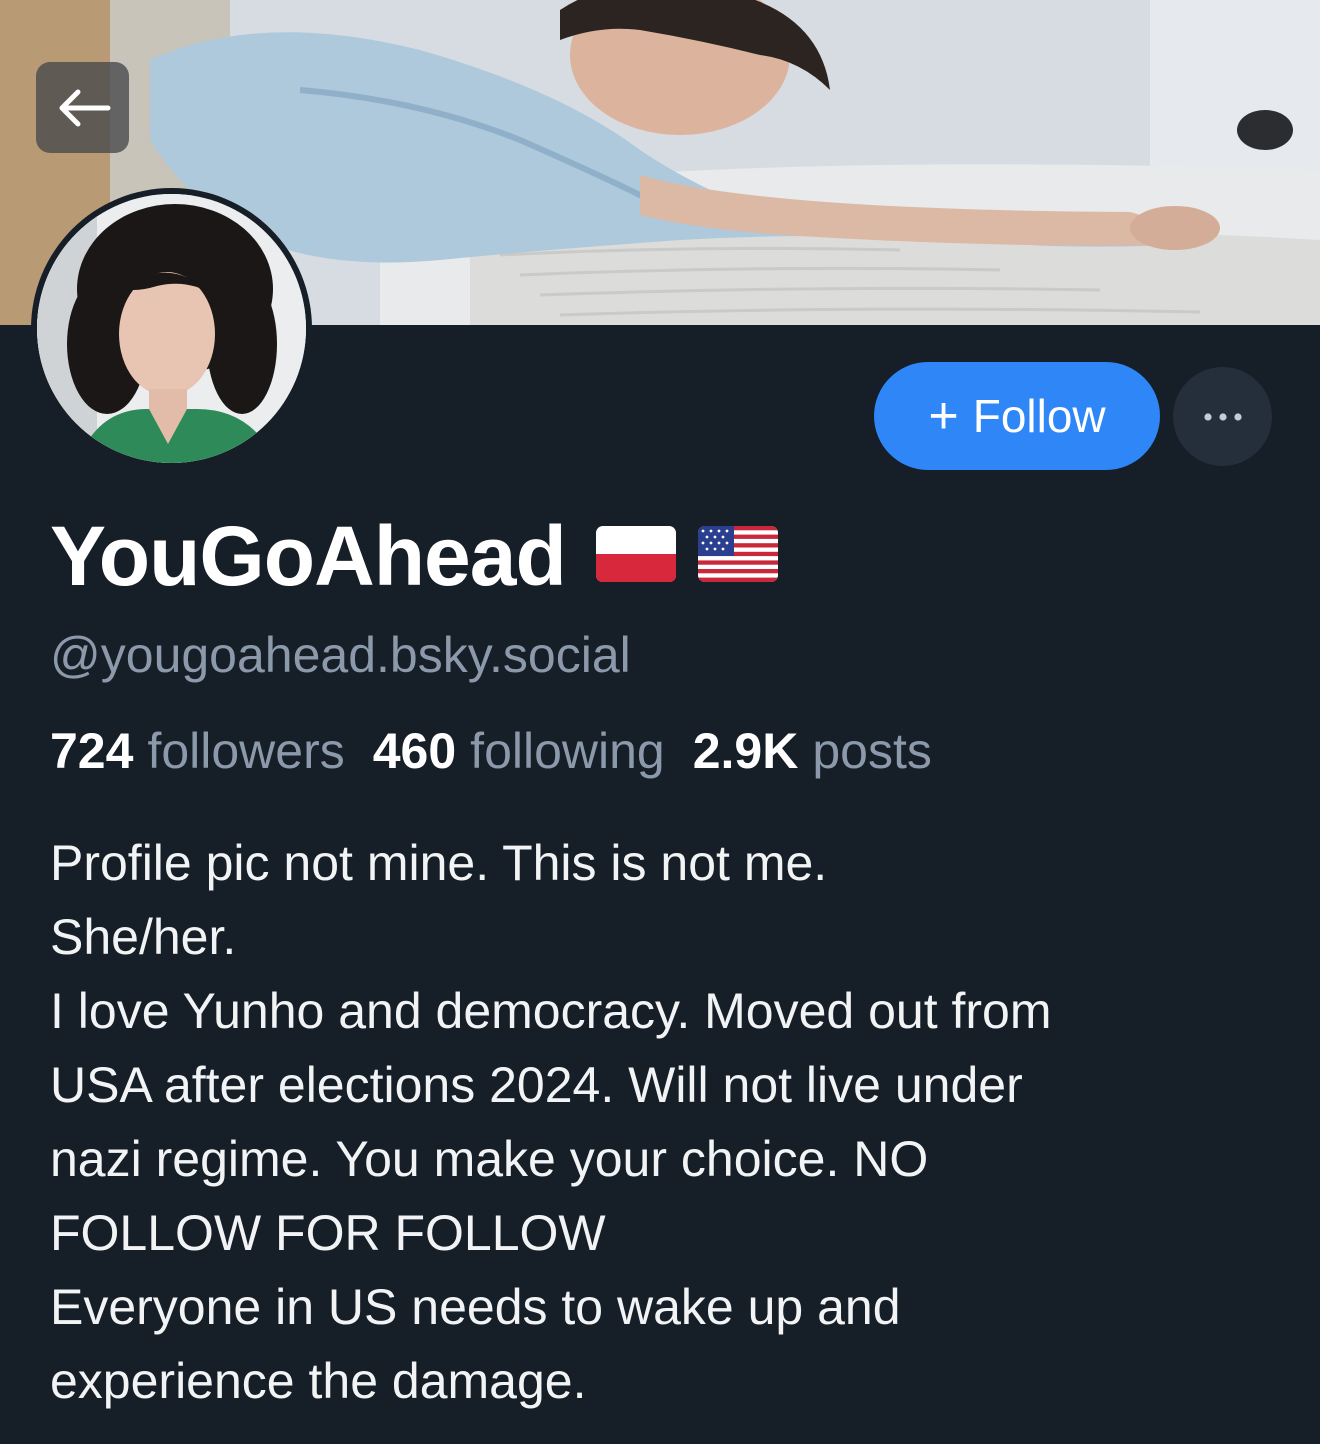 This screenshot has width=1320, height=1444. Describe the element at coordinates (318, 1381) in the screenshot. I see `bio-line: experience the damage.` at that location.